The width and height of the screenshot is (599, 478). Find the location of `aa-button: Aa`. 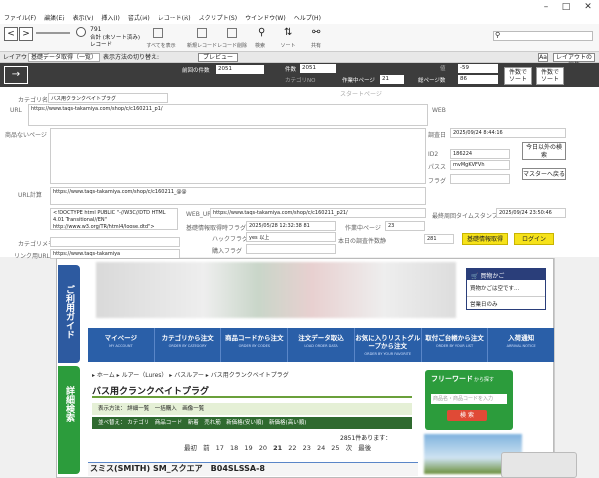

aa-button: Aa is located at coordinates (543, 57).